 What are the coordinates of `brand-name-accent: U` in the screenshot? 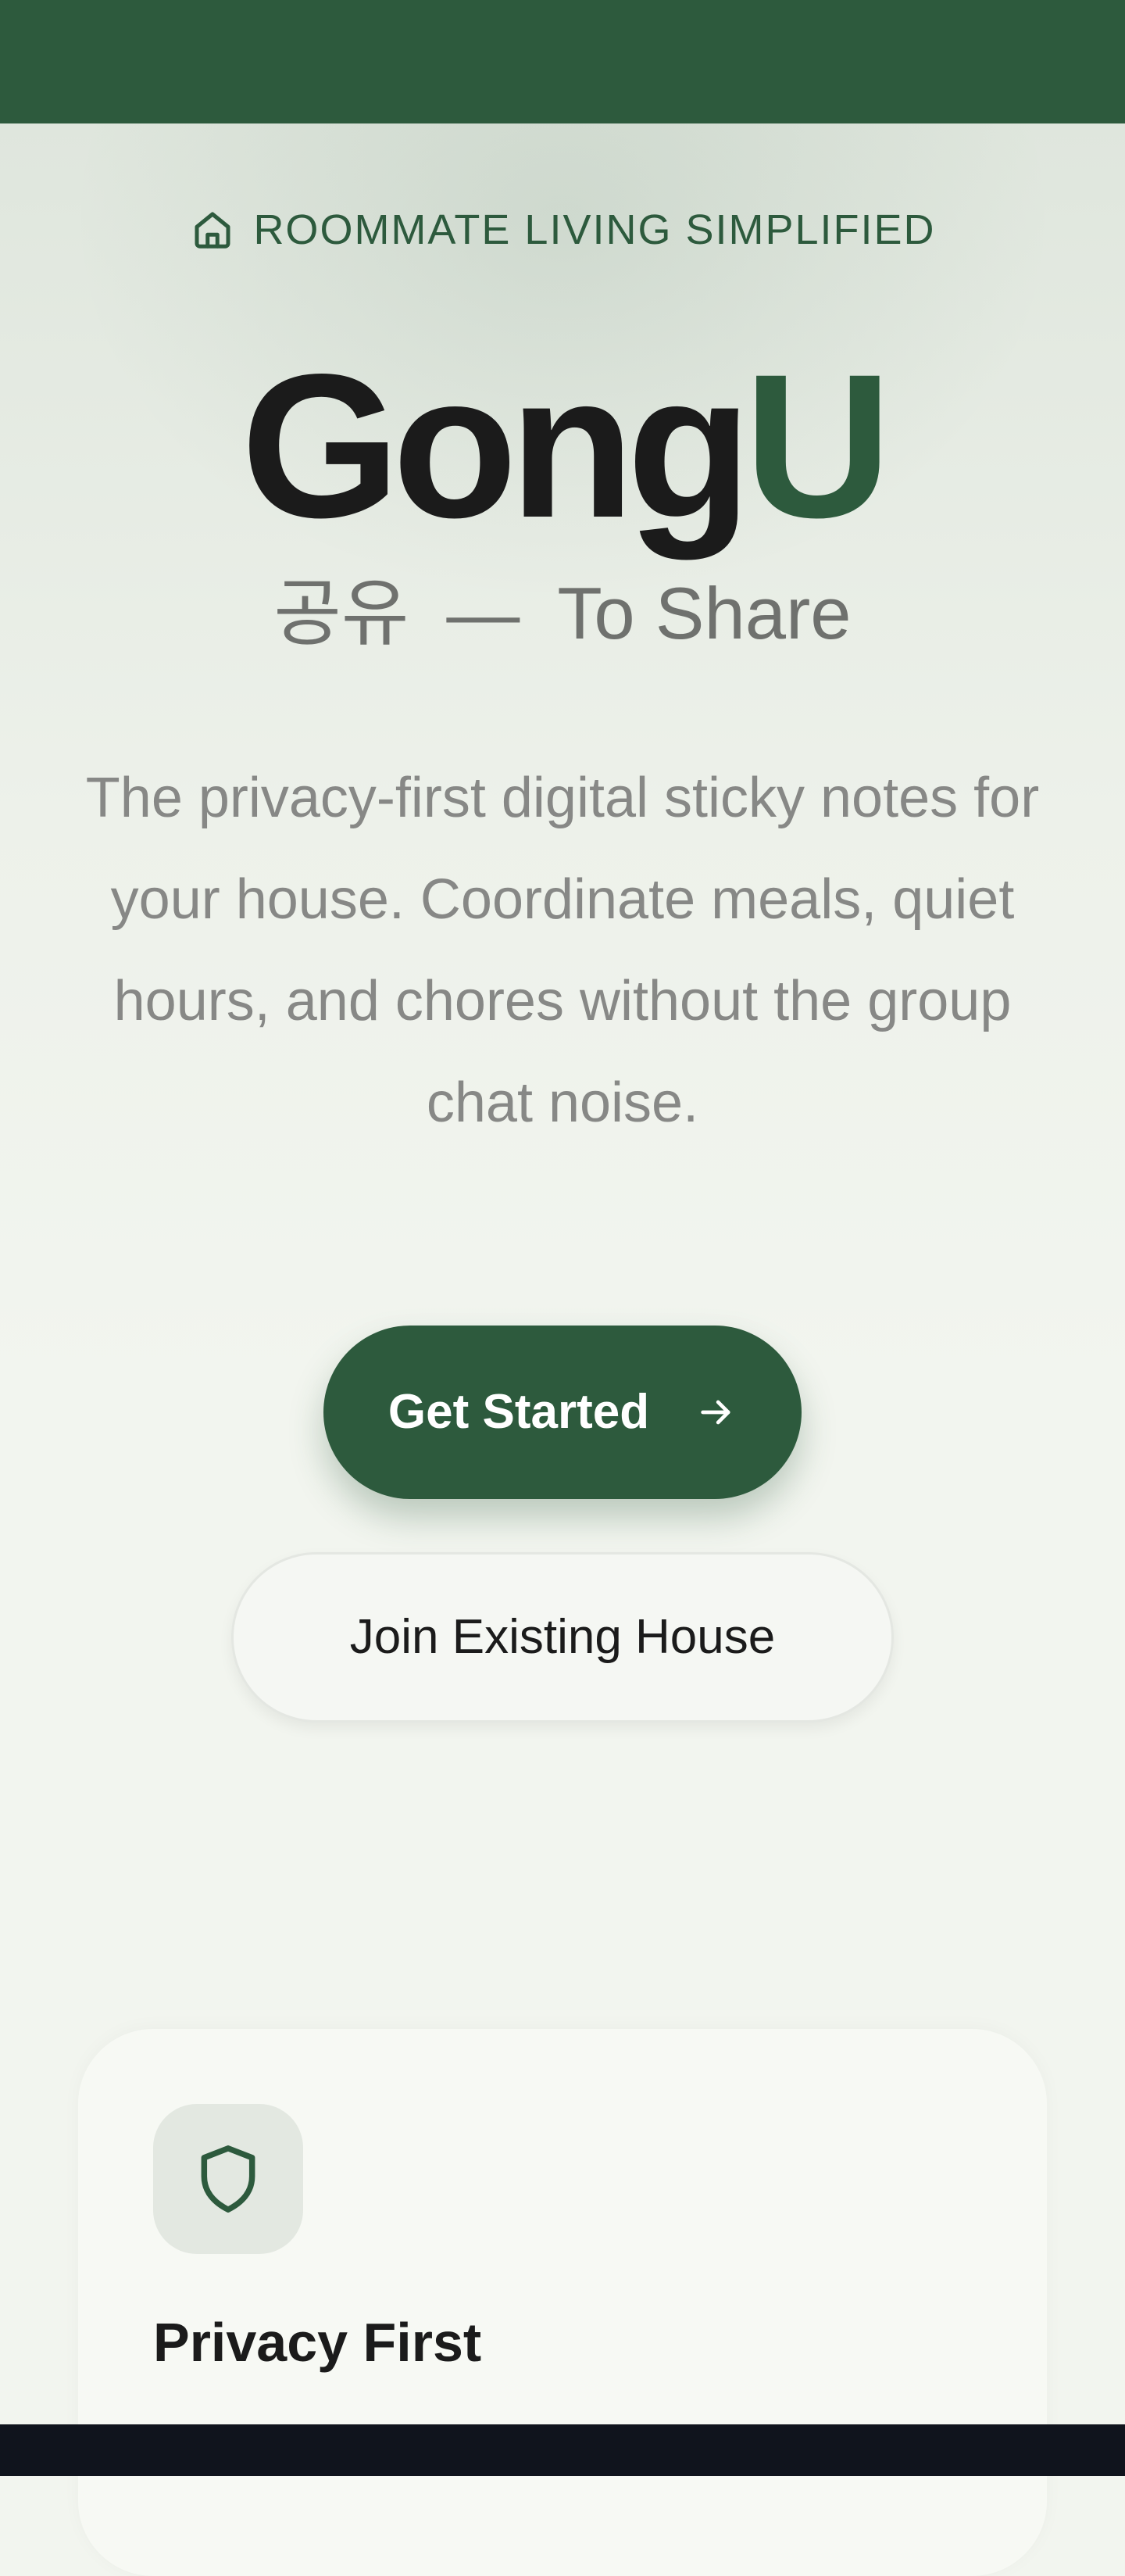 It's located at (818, 445).